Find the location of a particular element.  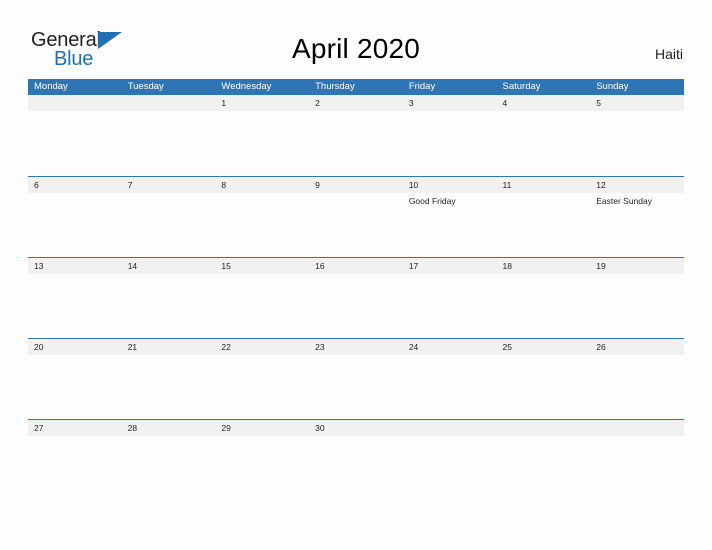

page-title: April 2020 is located at coordinates (356, 48).